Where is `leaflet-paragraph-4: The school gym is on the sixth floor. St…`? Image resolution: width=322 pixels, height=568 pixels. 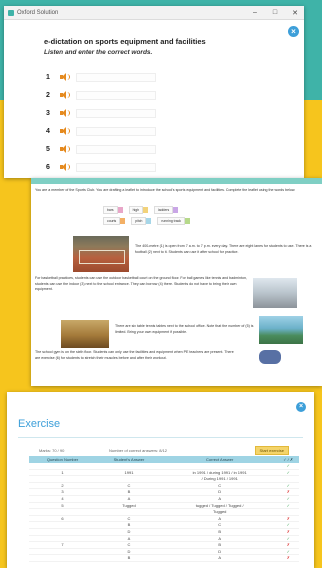
leaflet-paragraph-4: The school gym is on the sixth floor. St… is located at coordinates (134, 355).